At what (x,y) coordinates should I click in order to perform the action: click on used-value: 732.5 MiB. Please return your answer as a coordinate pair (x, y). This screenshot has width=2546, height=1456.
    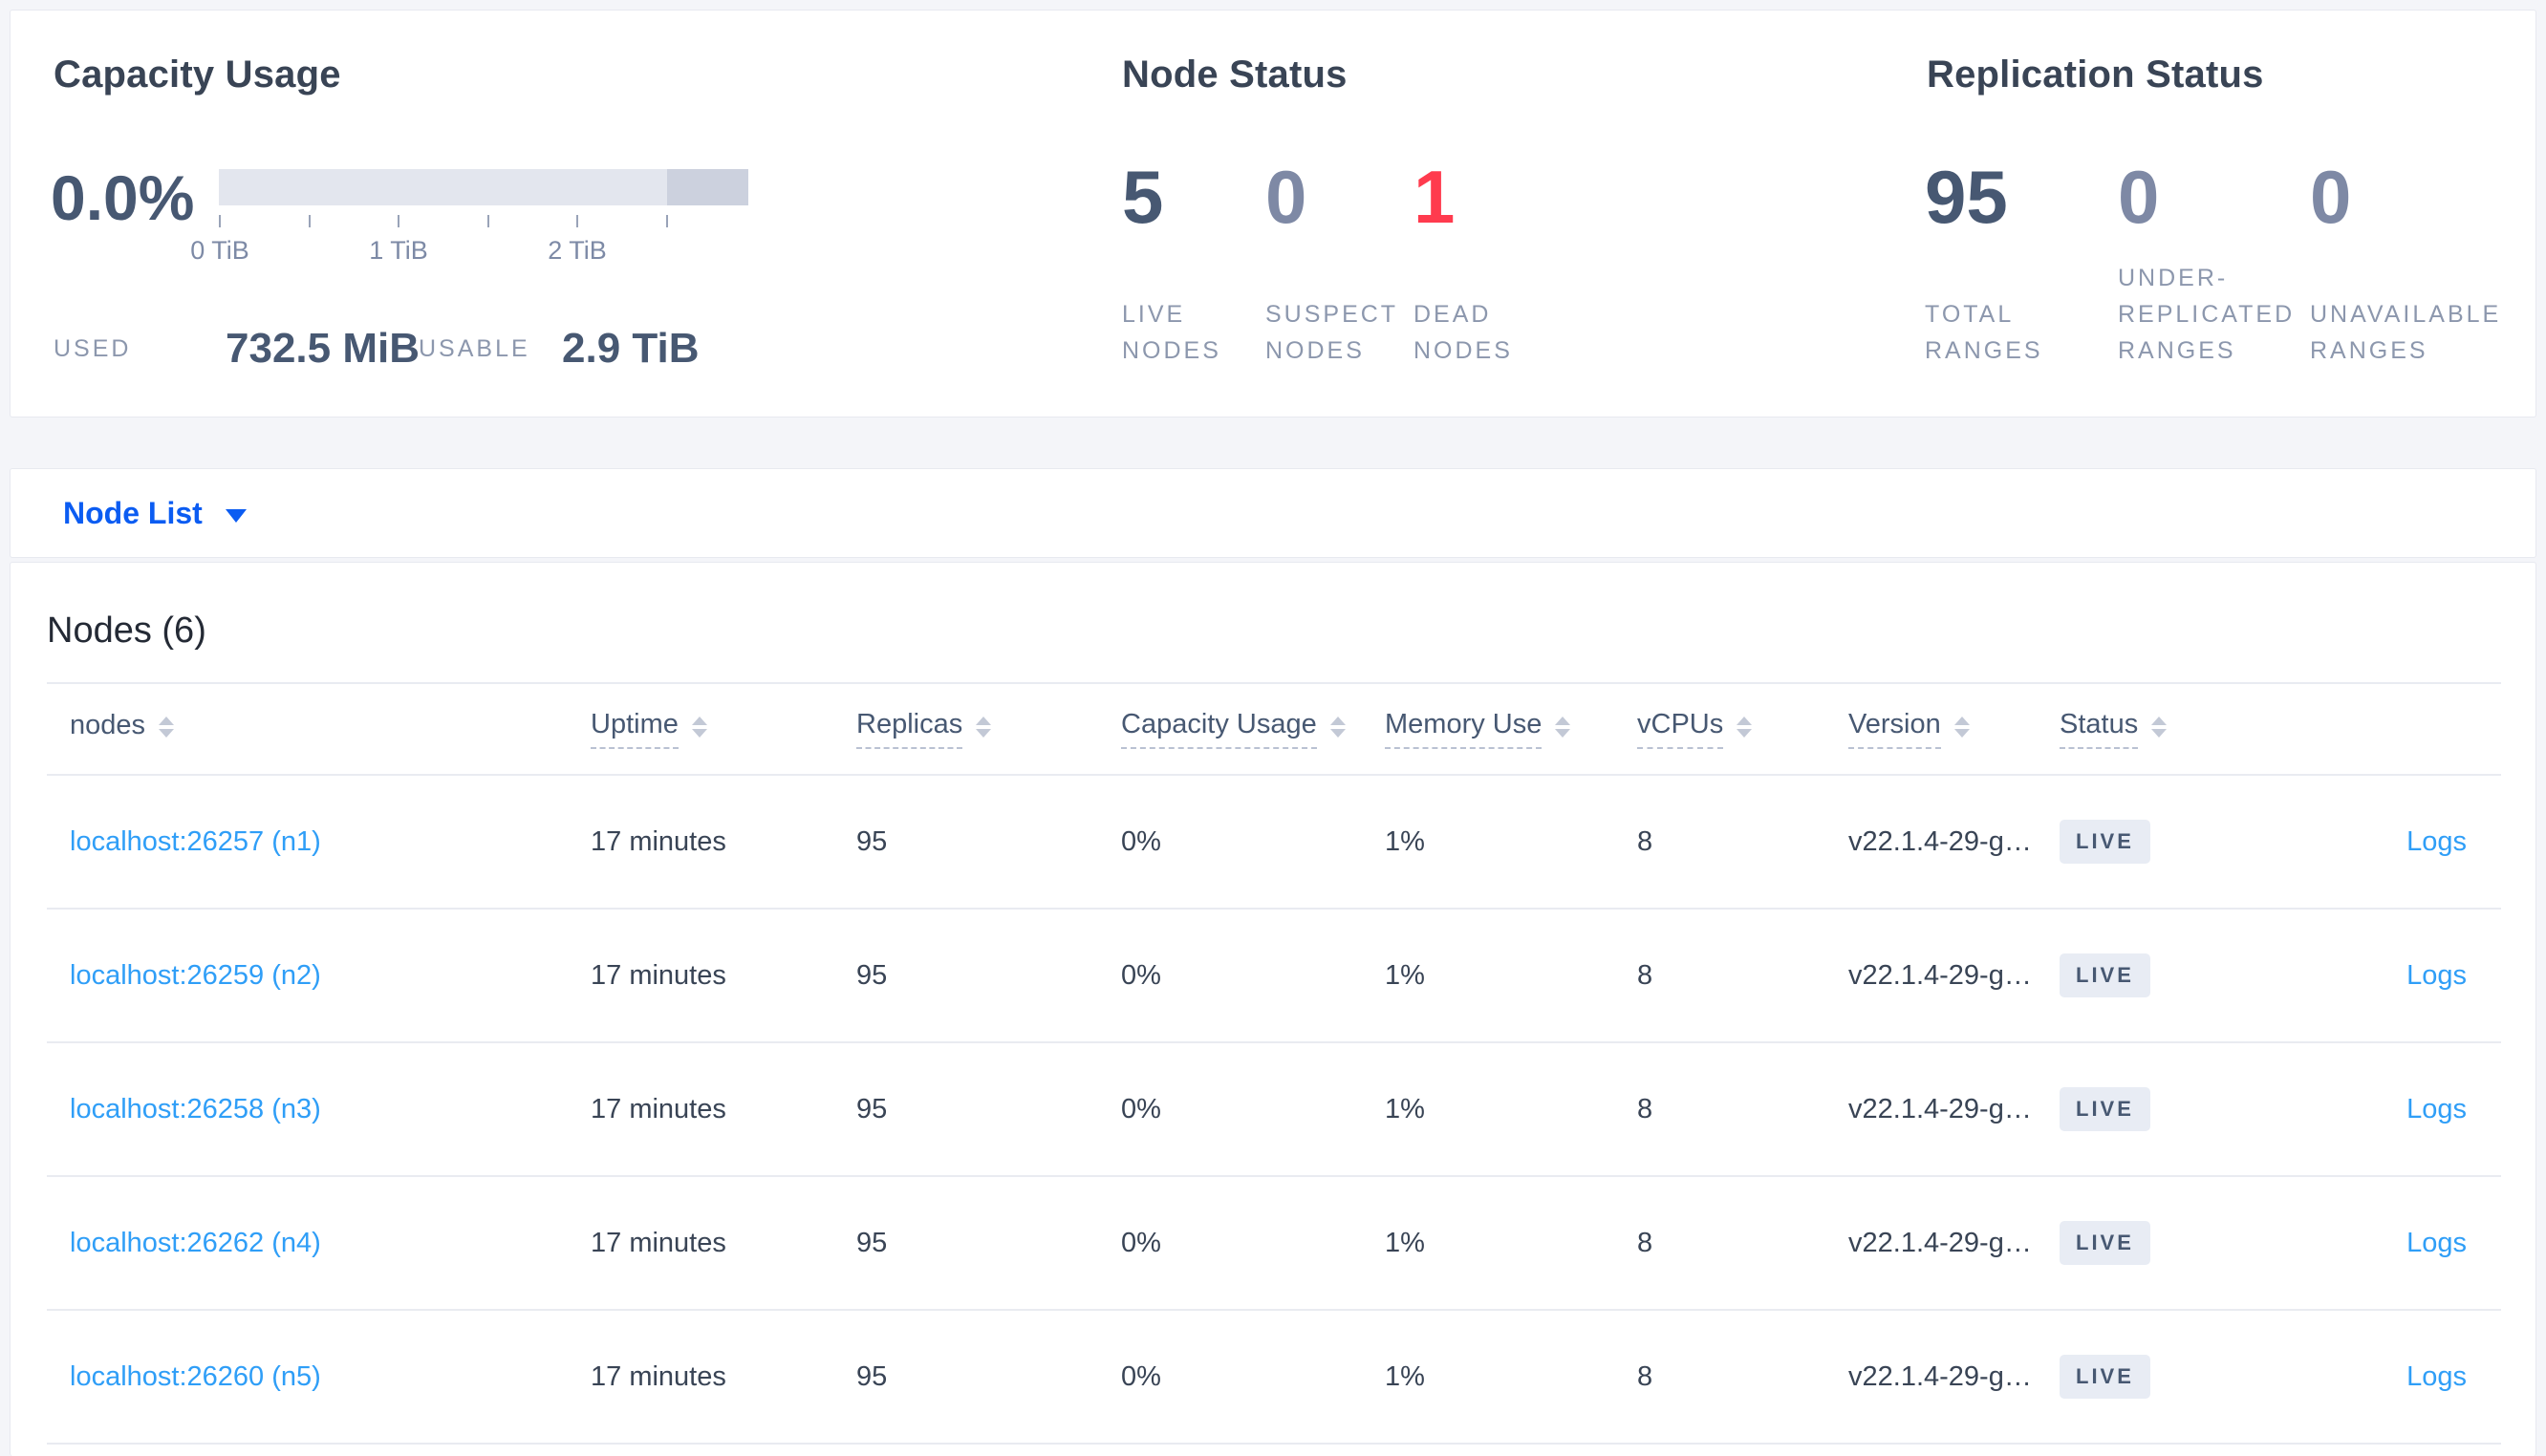
    Looking at the image, I should click on (323, 349).